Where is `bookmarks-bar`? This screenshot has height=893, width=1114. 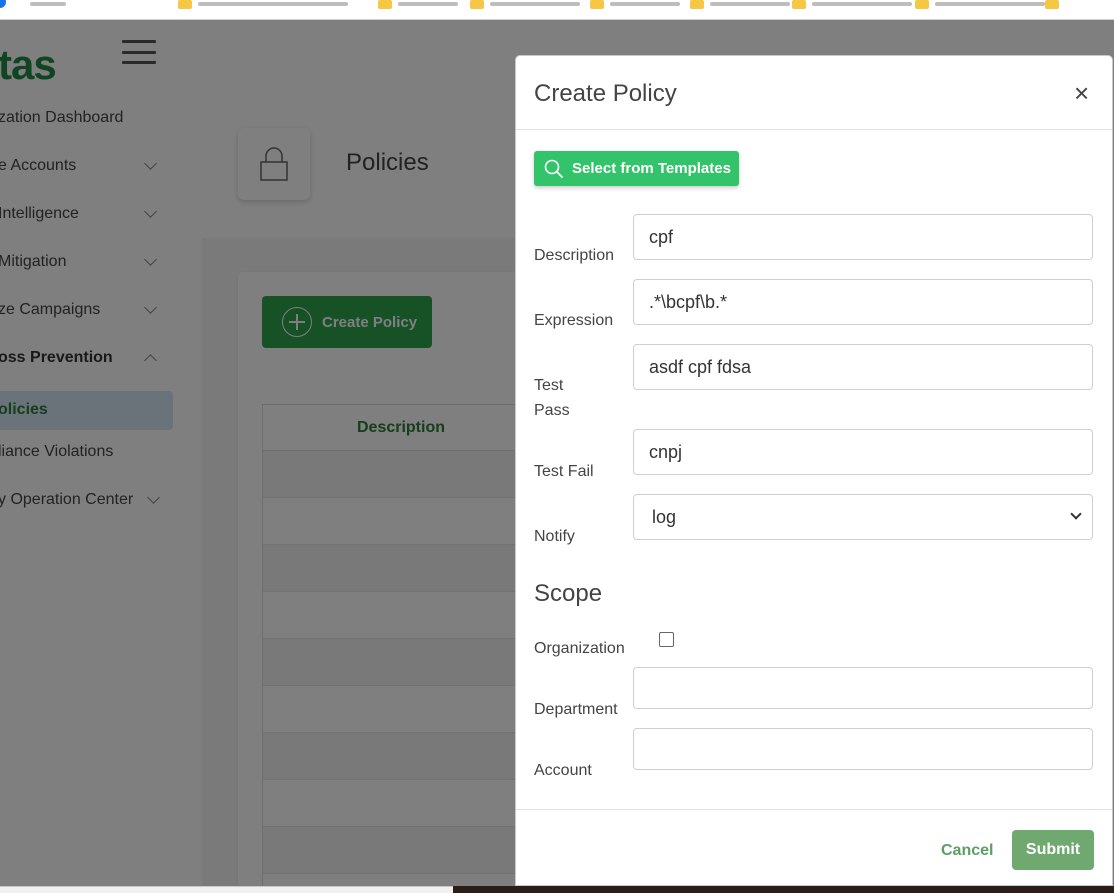
bookmarks-bar is located at coordinates (557, 10).